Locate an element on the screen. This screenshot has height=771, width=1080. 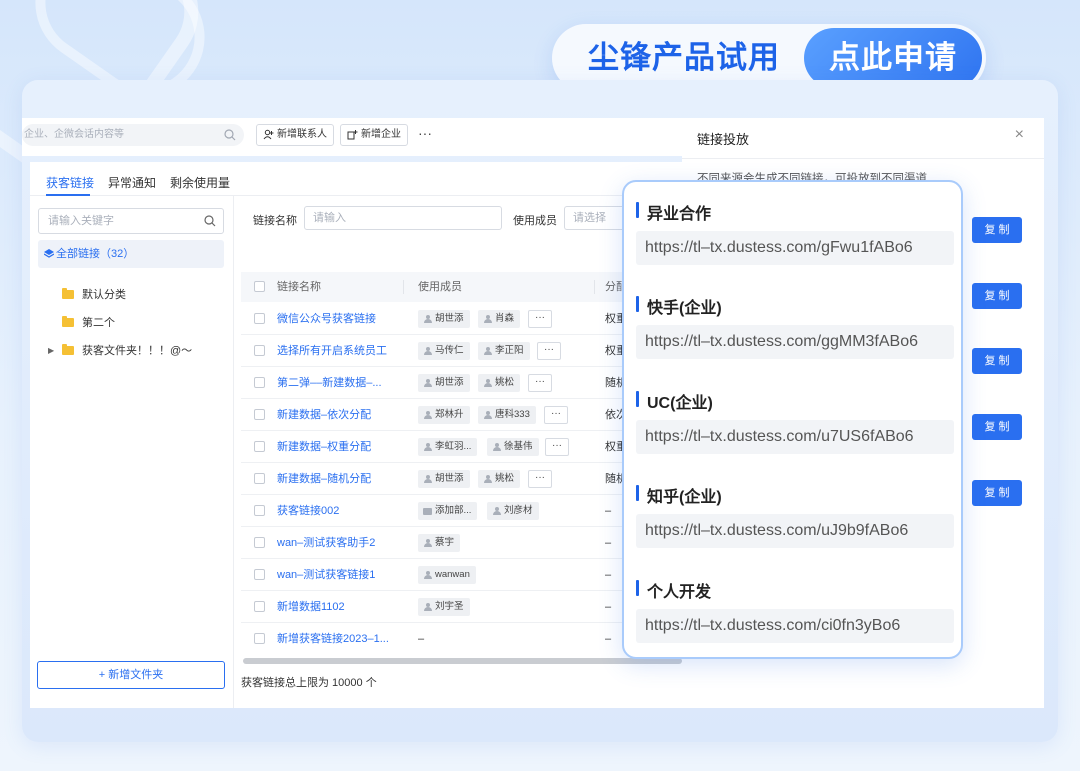
link-name: 新建数据–随机分配 is located at coordinates (324, 479).